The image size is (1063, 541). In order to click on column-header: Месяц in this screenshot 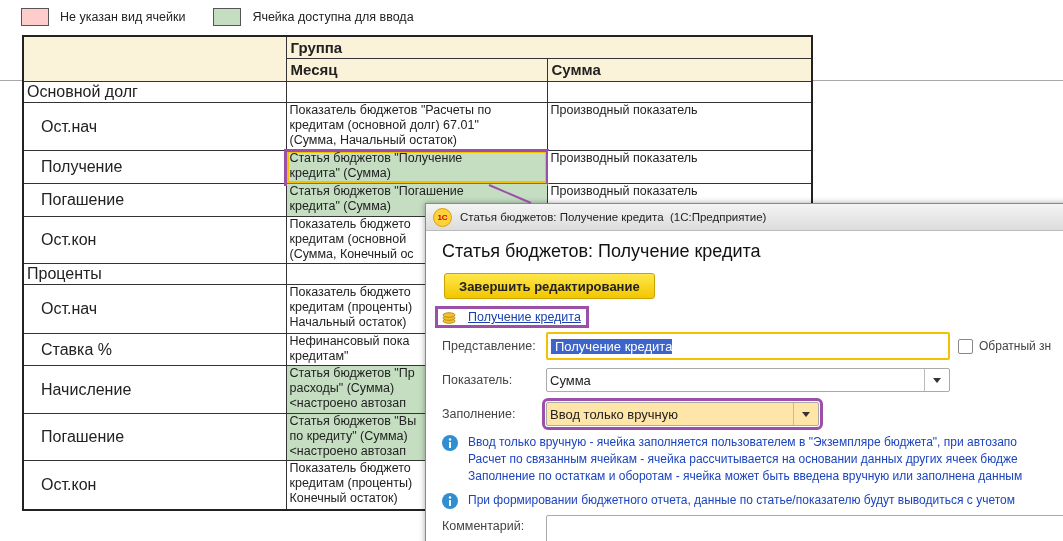, I will do `click(416, 70)`.